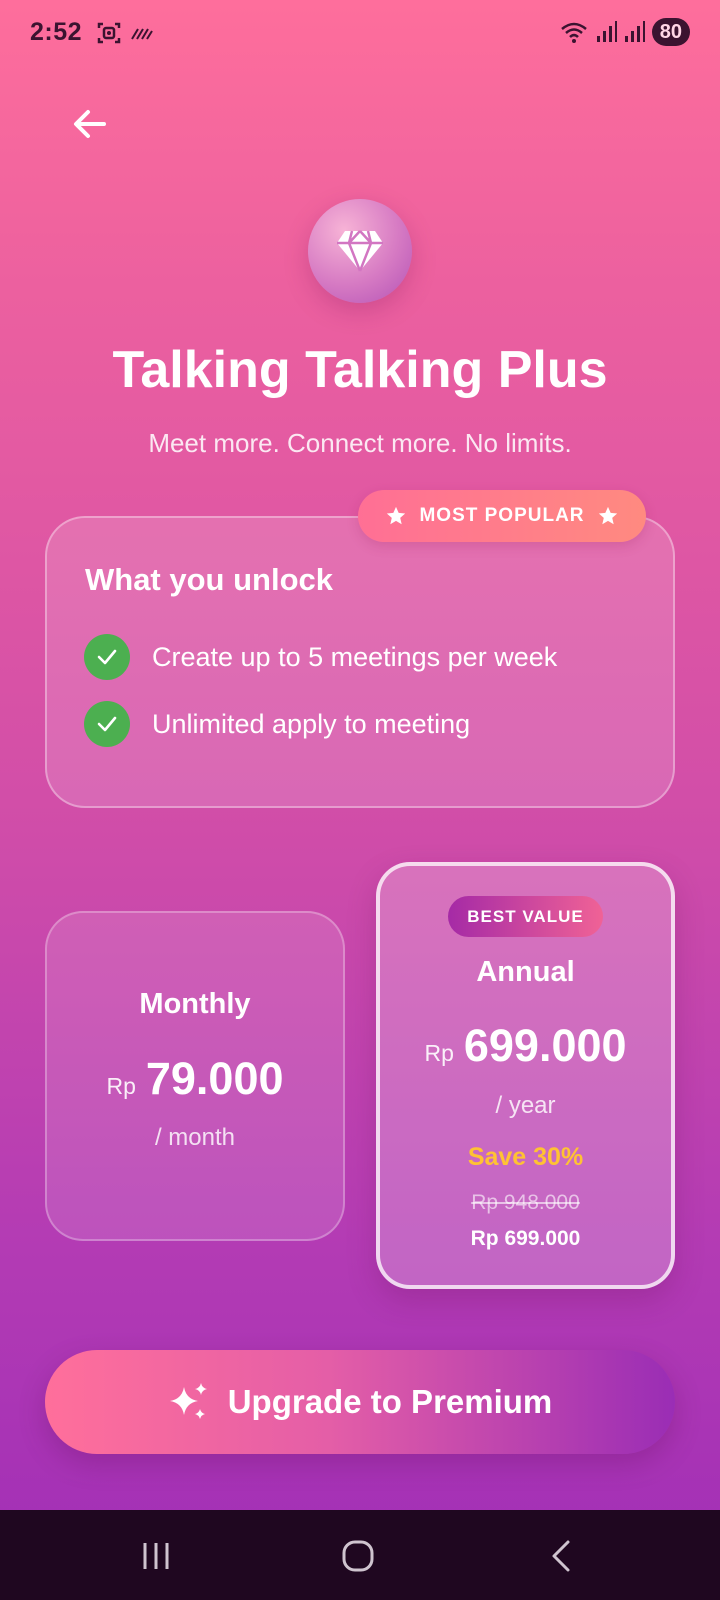  I want to click on wifi-icon, so click(573, 32).